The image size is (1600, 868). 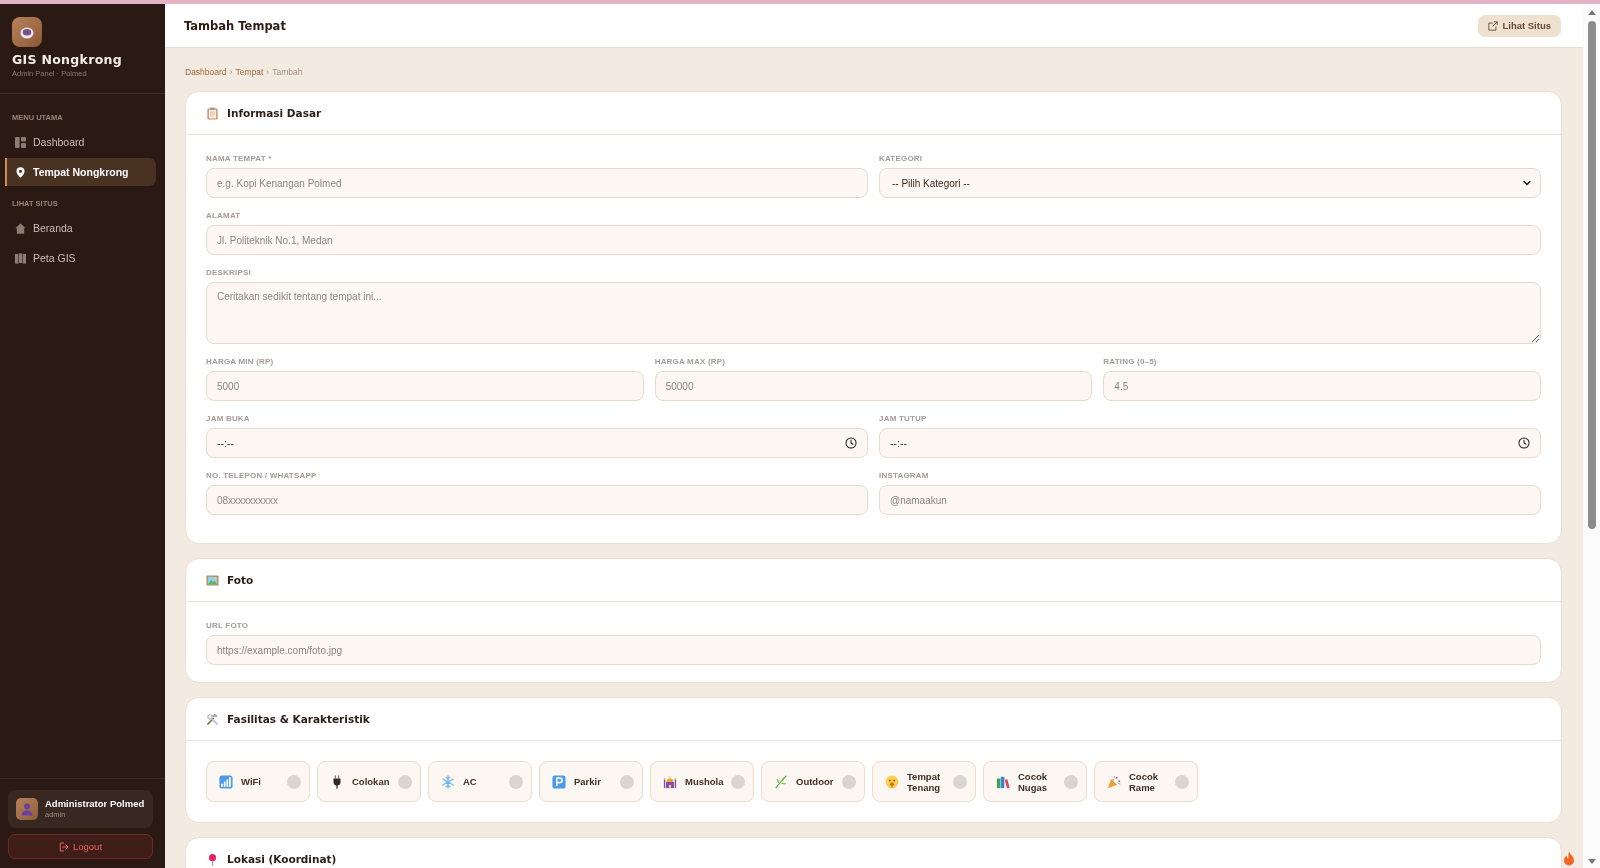 What do you see at coordinates (20, 228) in the screenshot?
I see `house-icon` at bounding box center [20, 228].